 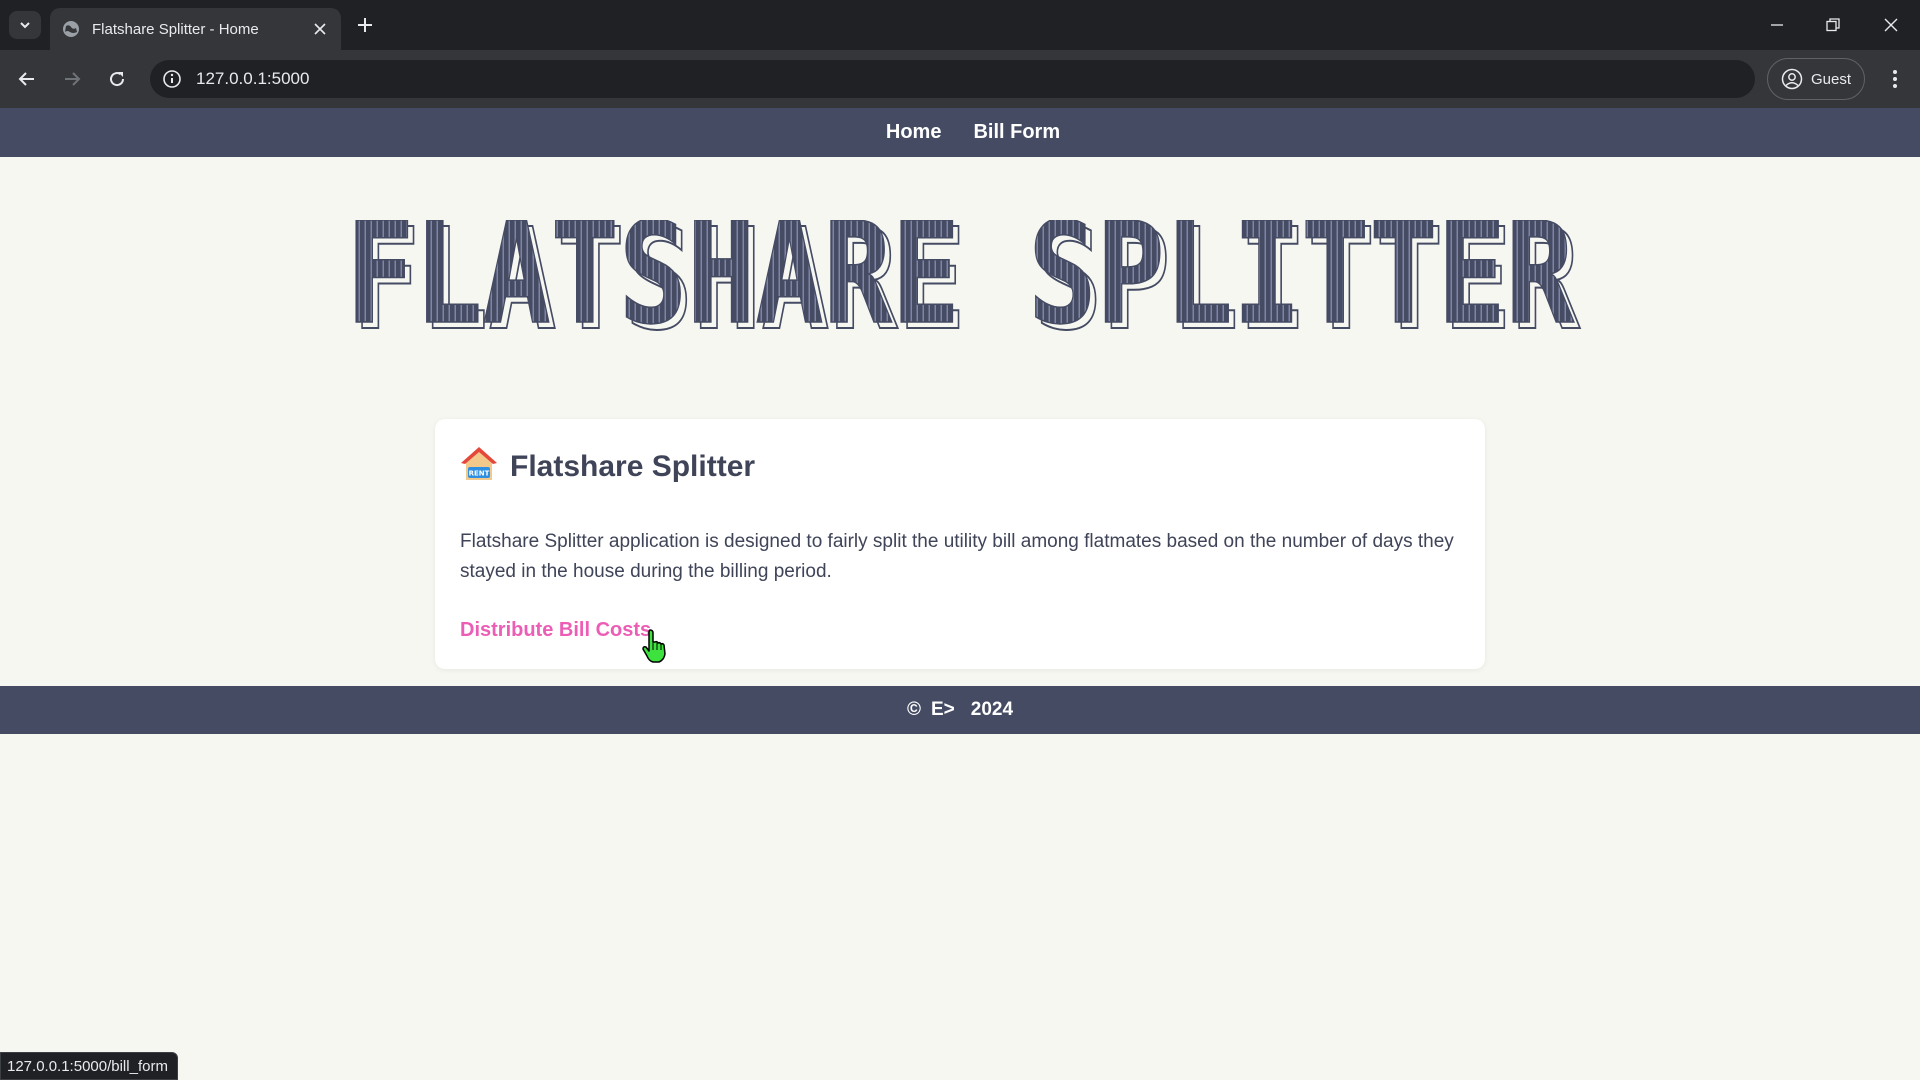 I want to click on status-url-text: 127.0.0.1:5000/bill_form, so click(x=87, y=1066).